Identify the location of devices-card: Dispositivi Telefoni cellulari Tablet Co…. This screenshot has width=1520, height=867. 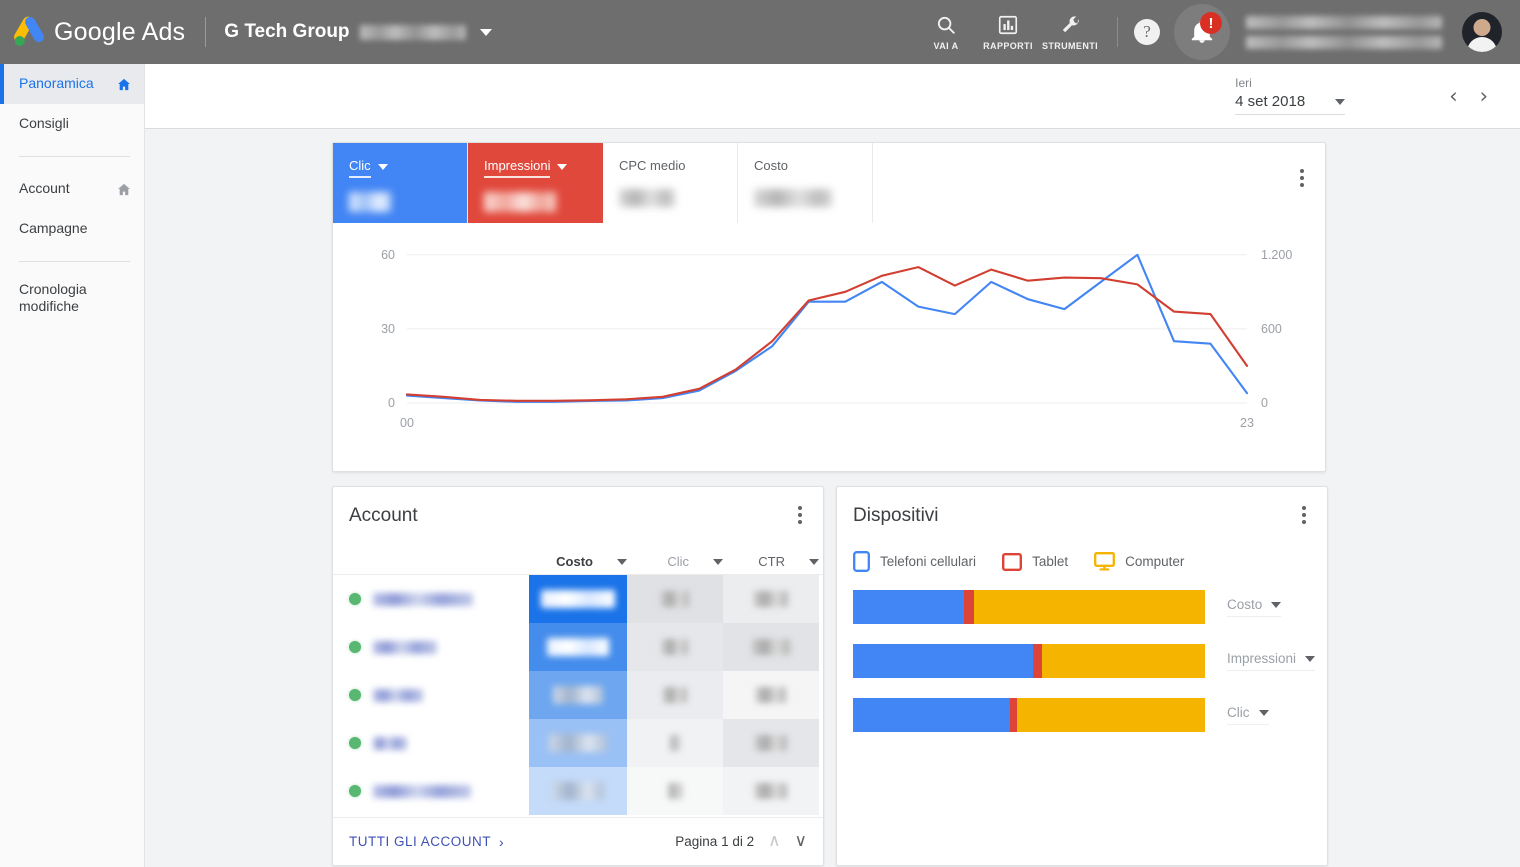
(1082, 676).